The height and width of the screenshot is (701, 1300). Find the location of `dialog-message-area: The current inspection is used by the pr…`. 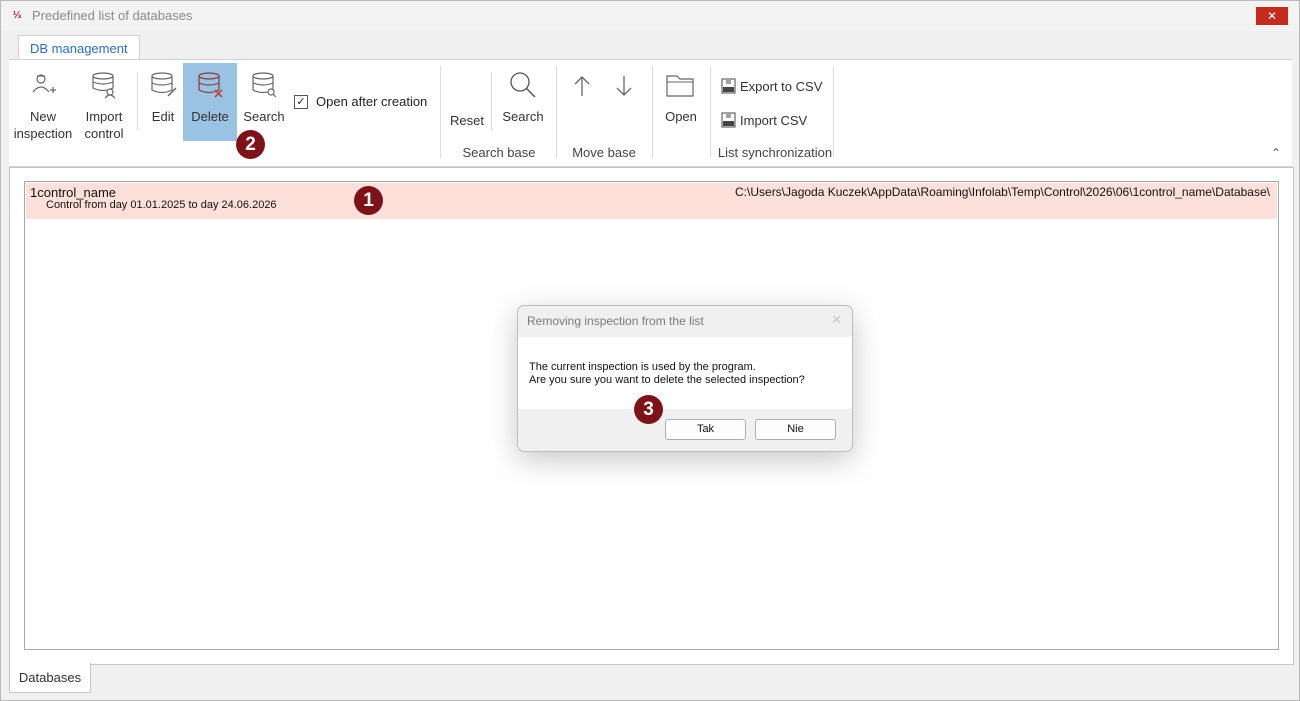

dialog-message-area: The current inspection is used by the pr… is located at coordinates (685, 373).